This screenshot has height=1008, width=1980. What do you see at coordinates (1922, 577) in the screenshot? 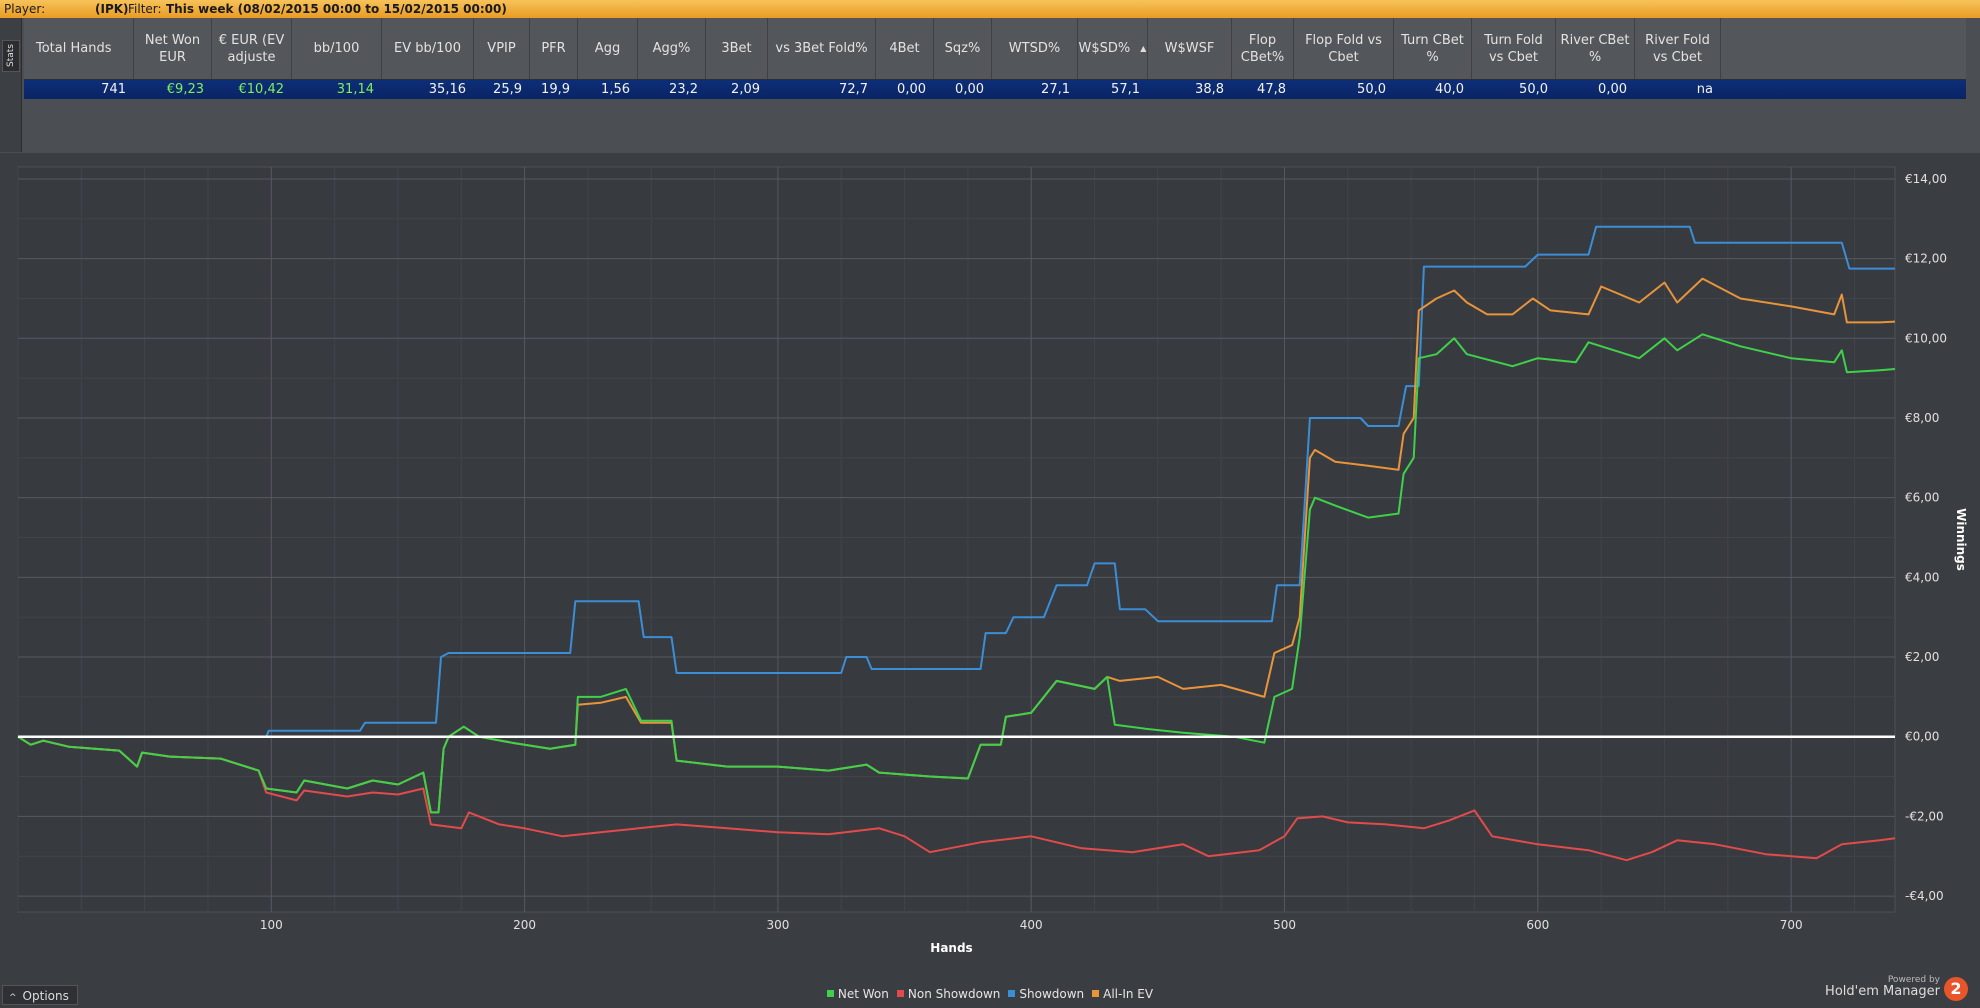
I see `y-tick-label: €4,00` at bounding box center [1922, 577].